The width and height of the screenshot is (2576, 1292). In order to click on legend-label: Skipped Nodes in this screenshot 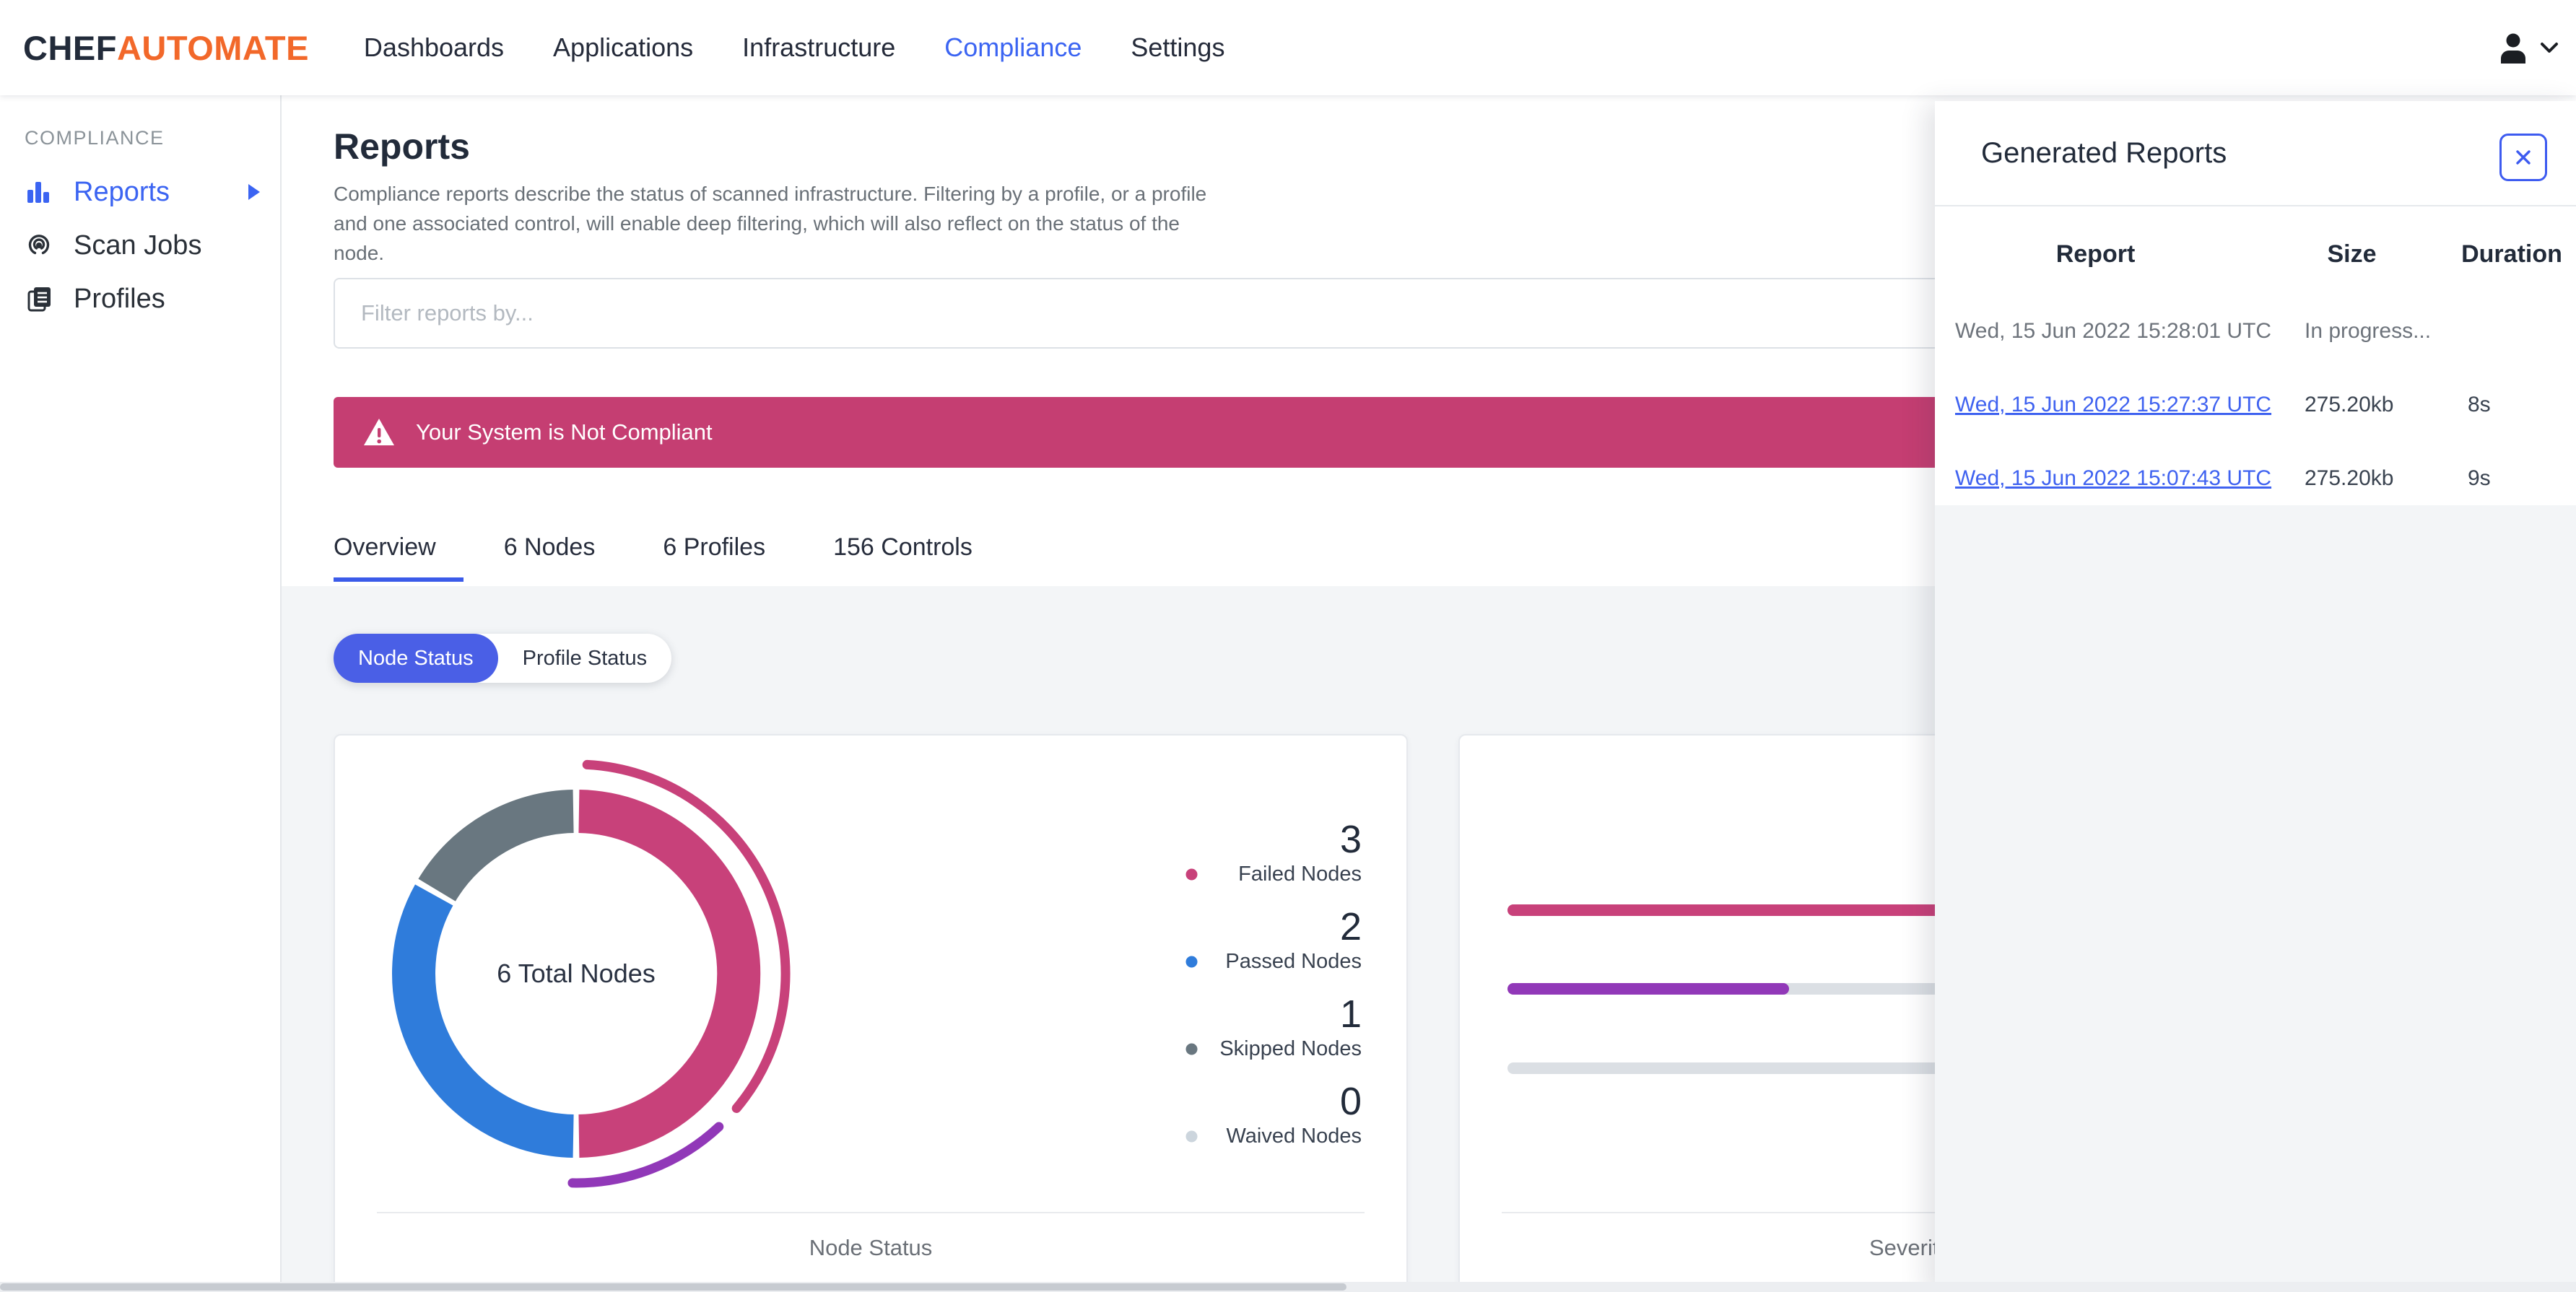, I will do `click(1290, 1048)`.